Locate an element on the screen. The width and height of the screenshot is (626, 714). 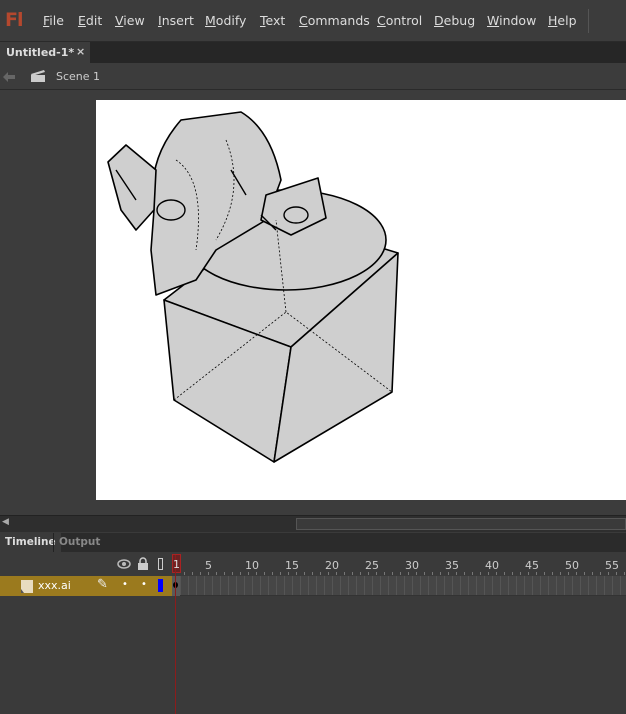
frame-number: 5 is located at coordinates (208, 565).